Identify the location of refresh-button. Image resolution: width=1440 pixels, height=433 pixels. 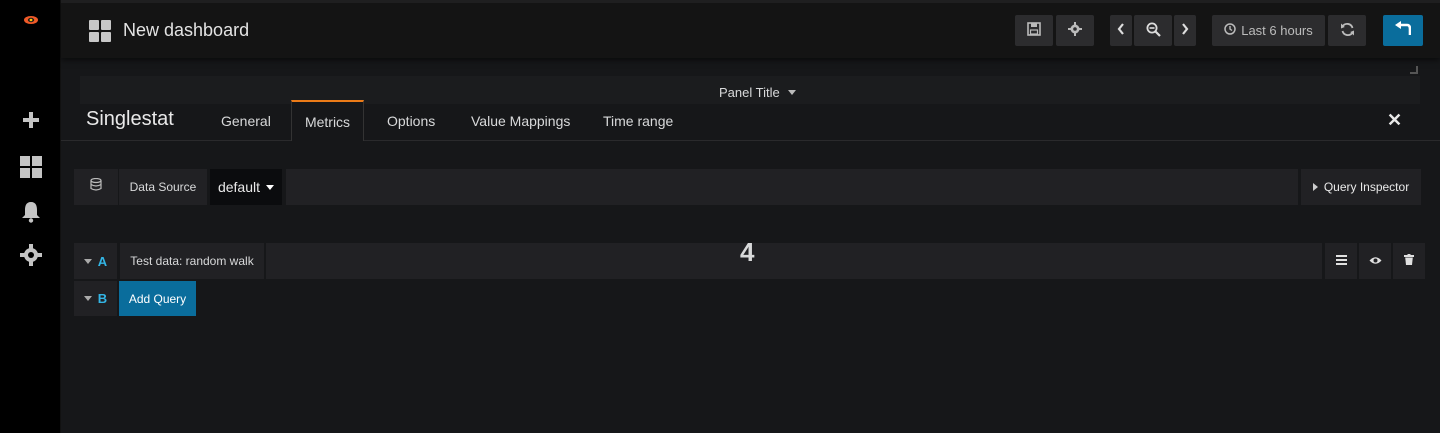
(1347, 30).